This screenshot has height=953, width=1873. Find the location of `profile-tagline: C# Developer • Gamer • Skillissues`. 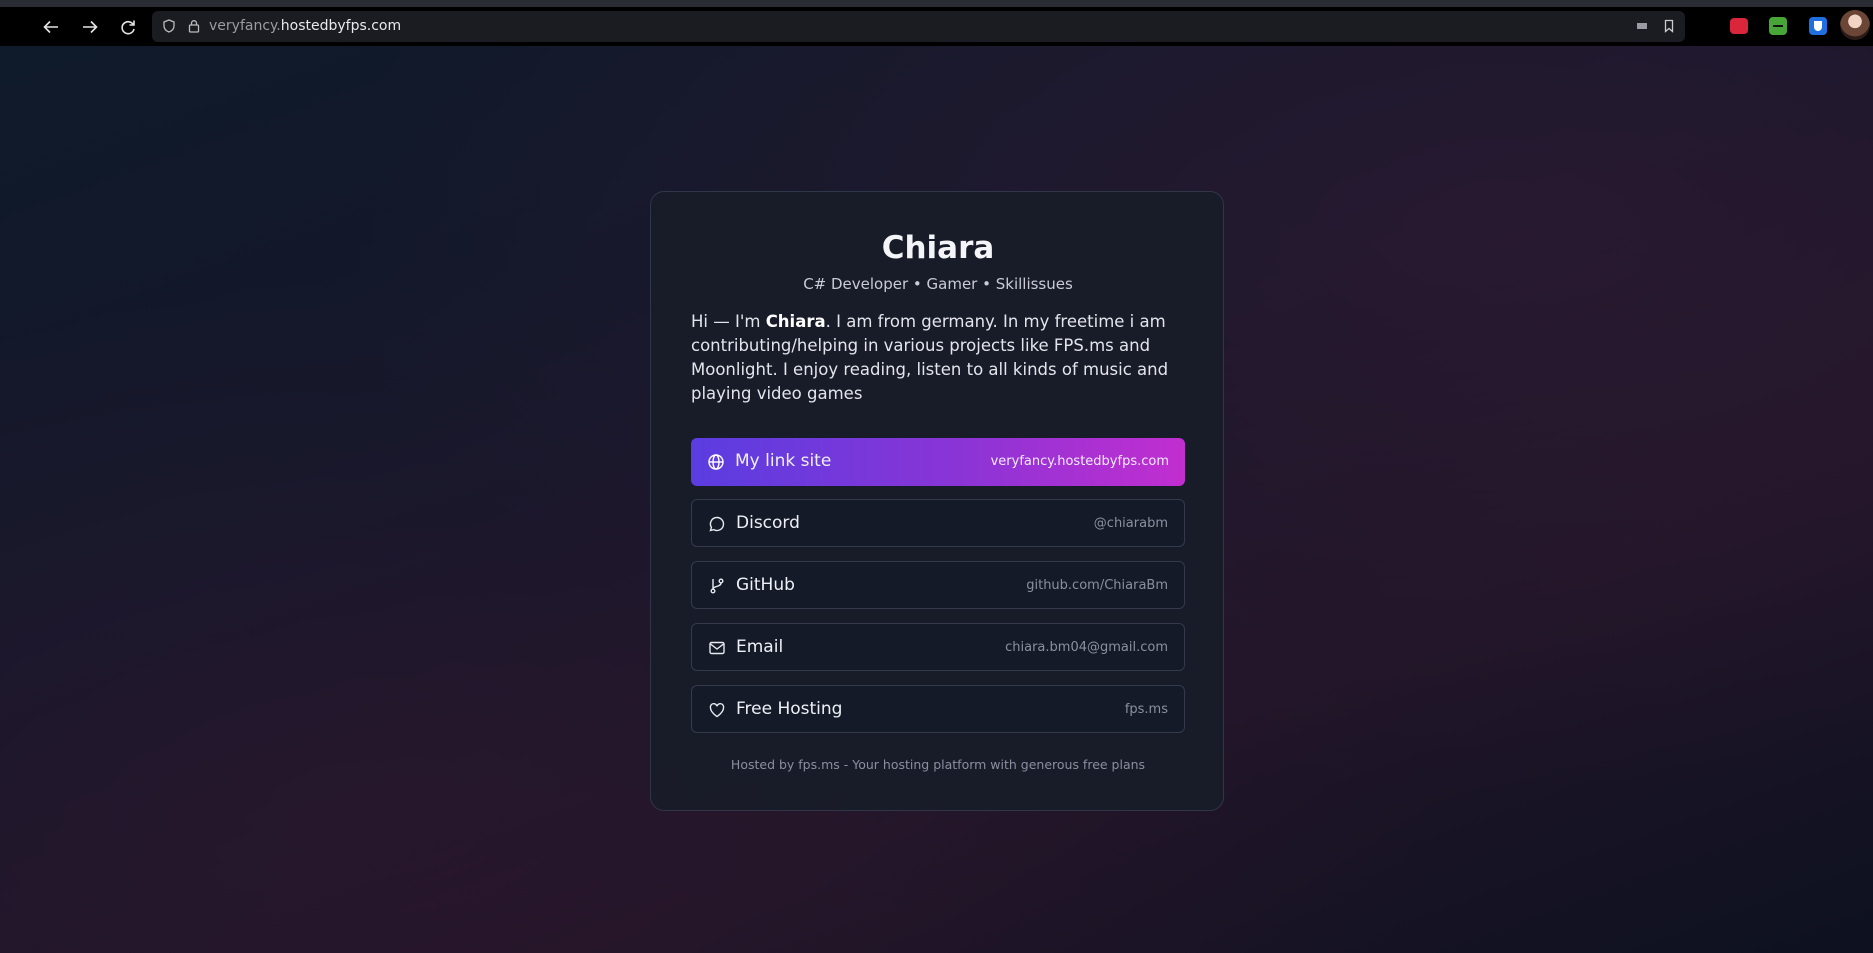

profile-tagline: C# Developer • Gamer • Skillissues is located at coordinates (938, 284).